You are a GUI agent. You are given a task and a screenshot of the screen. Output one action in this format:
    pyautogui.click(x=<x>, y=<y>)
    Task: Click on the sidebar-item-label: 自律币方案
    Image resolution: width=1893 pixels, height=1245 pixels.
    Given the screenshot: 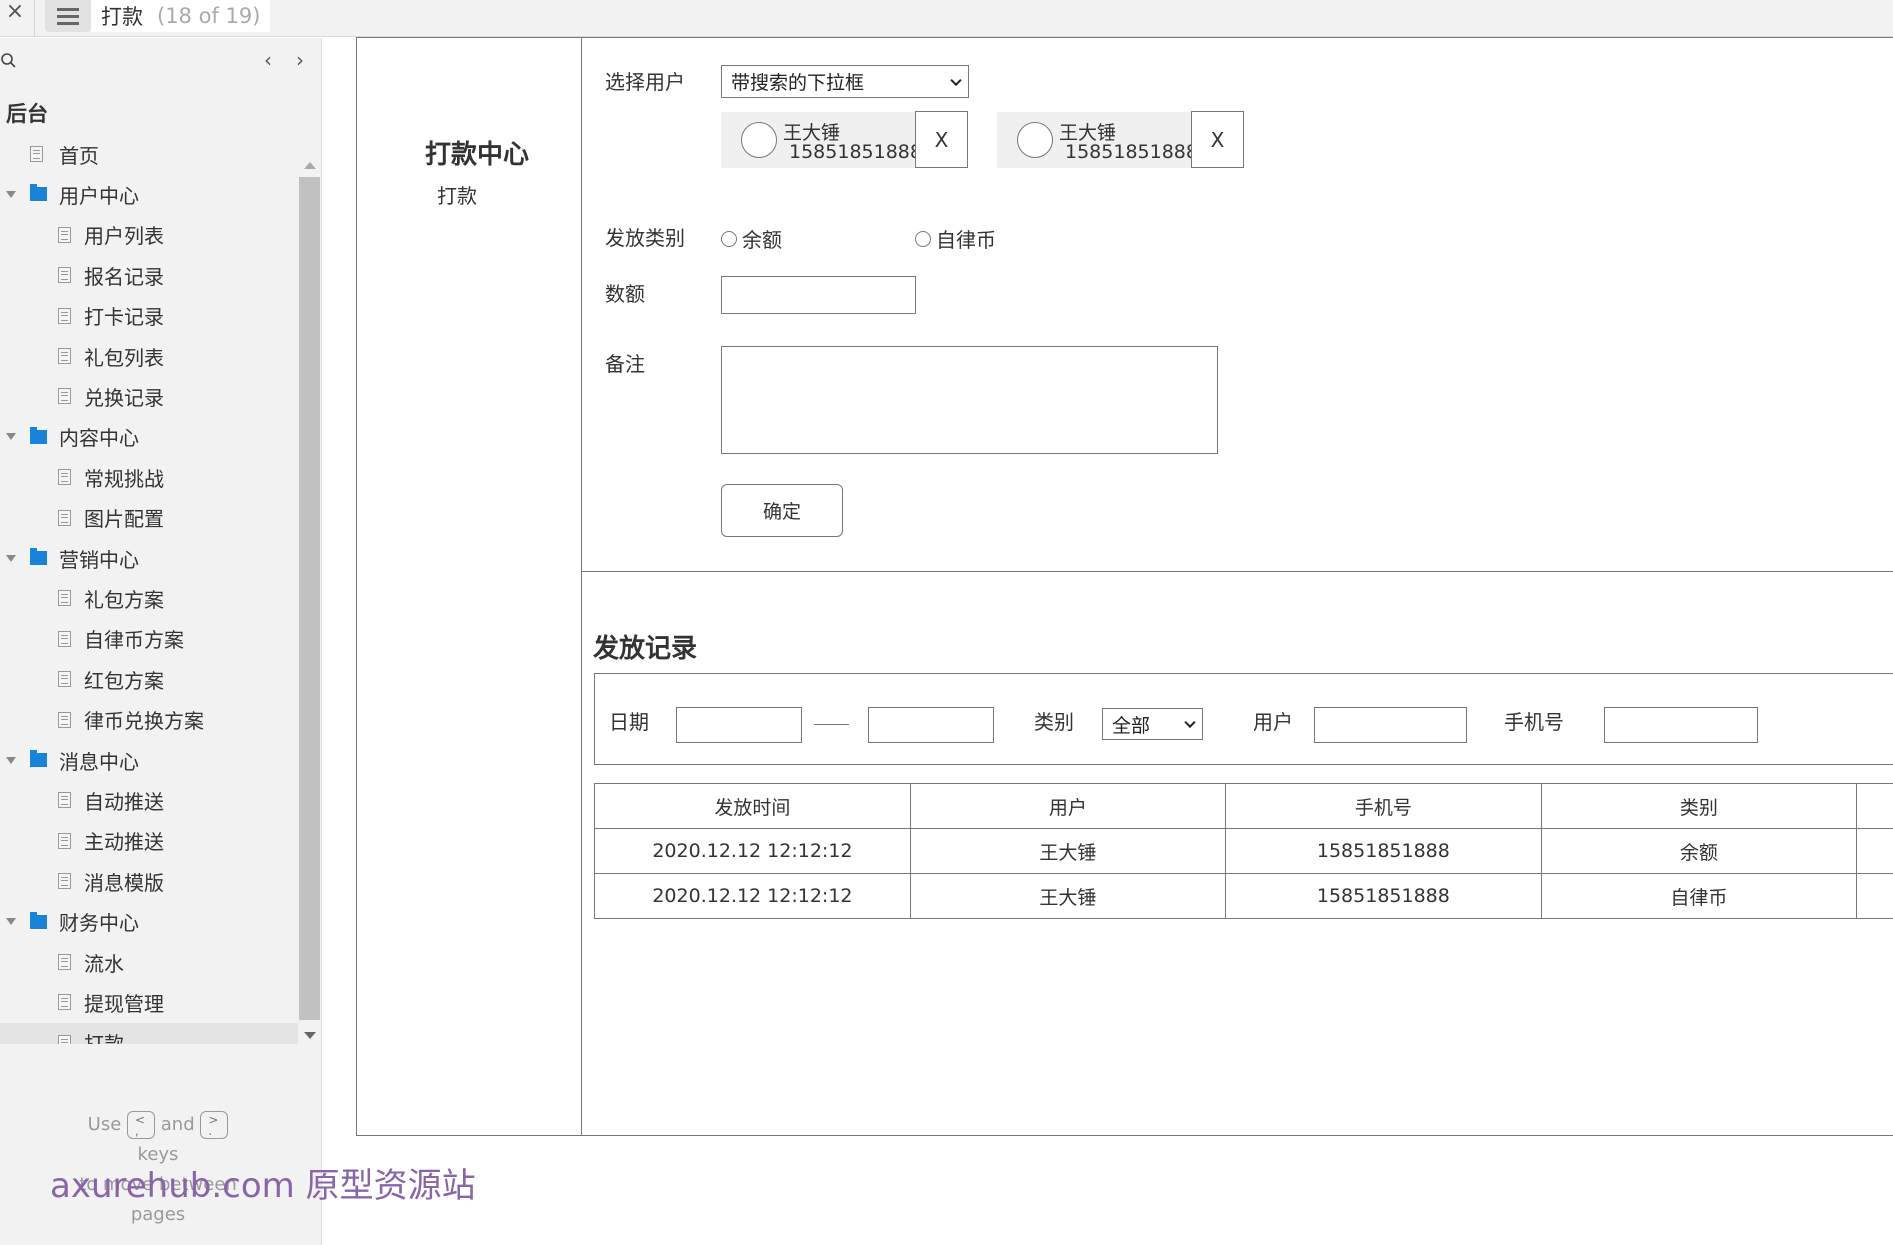 What is the action you would take?
    pyautogui.click(x=134, y=640)
    